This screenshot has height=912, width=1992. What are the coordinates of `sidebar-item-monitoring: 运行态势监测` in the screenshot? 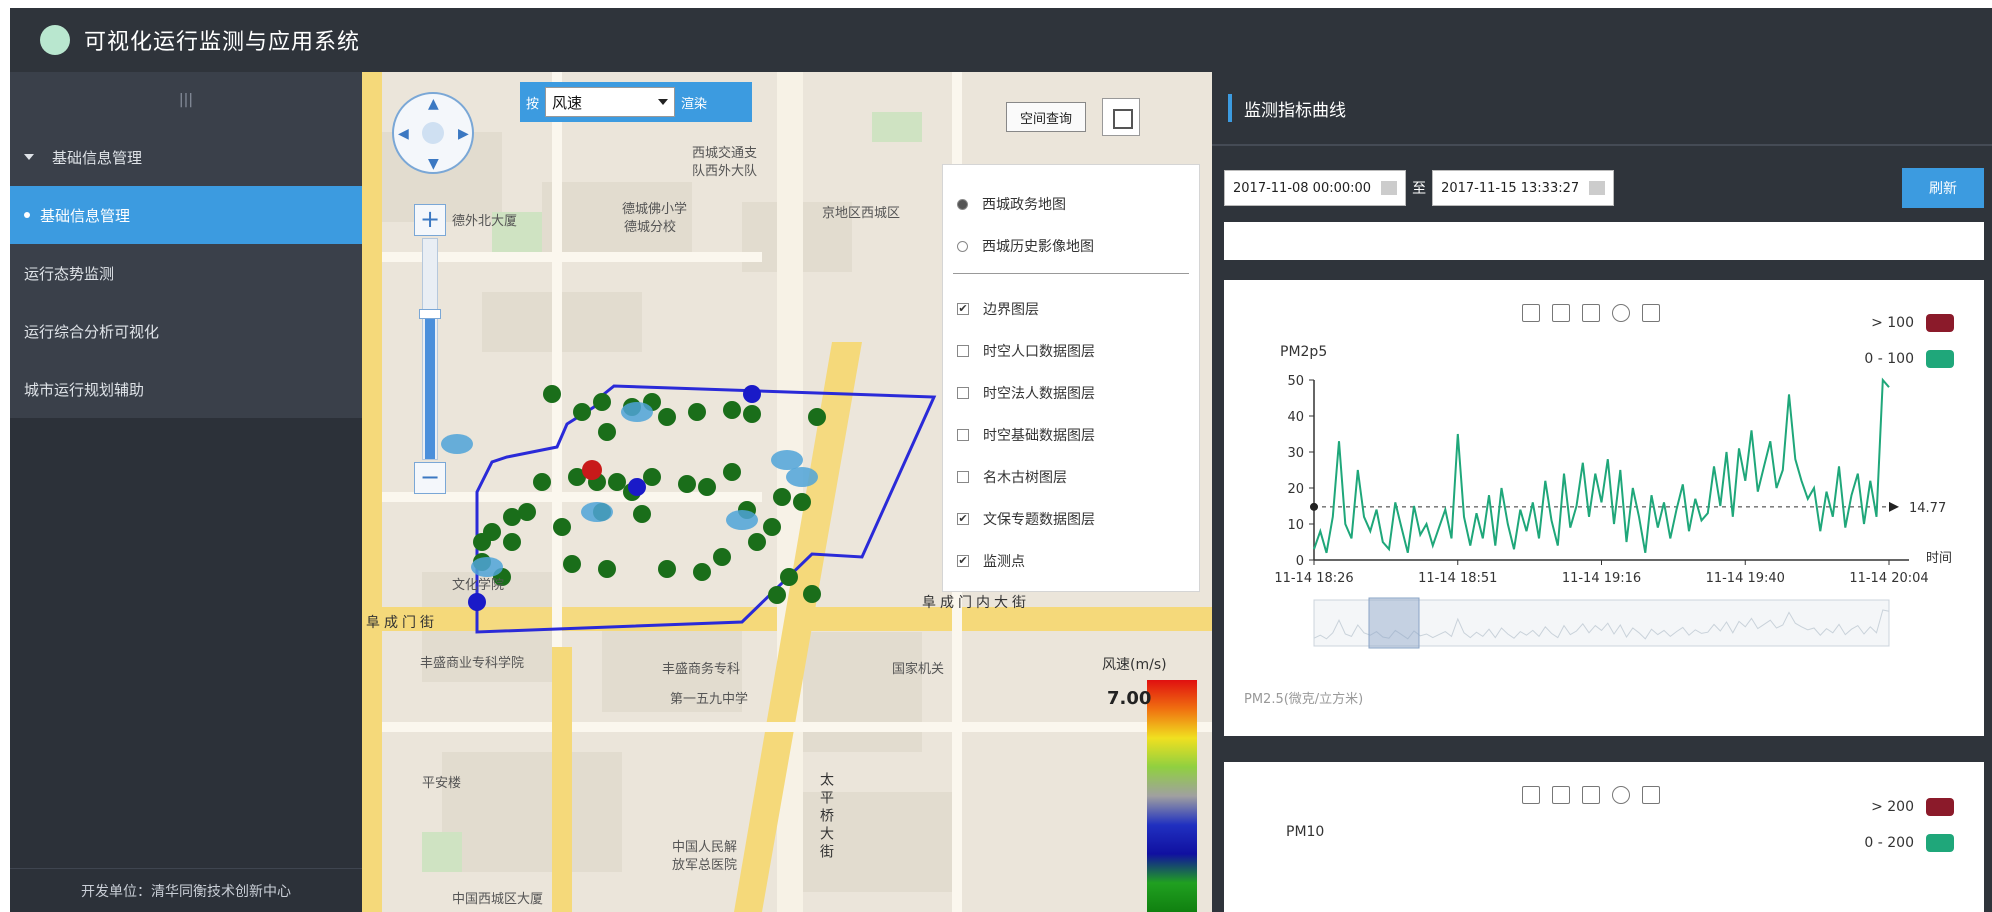 It's located at (614, 219).